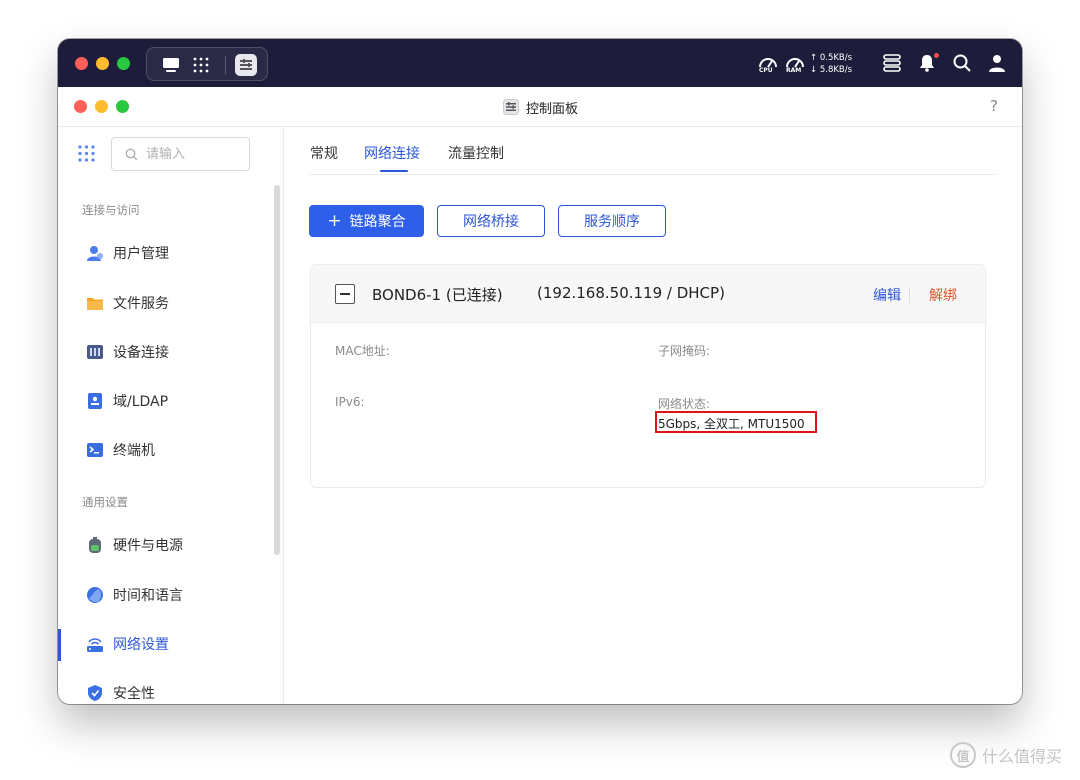 This screenshot has width=1080, height=780. Describe the element at coordinates (909, 295) in the screenshot. I see `link-separator` at that location.